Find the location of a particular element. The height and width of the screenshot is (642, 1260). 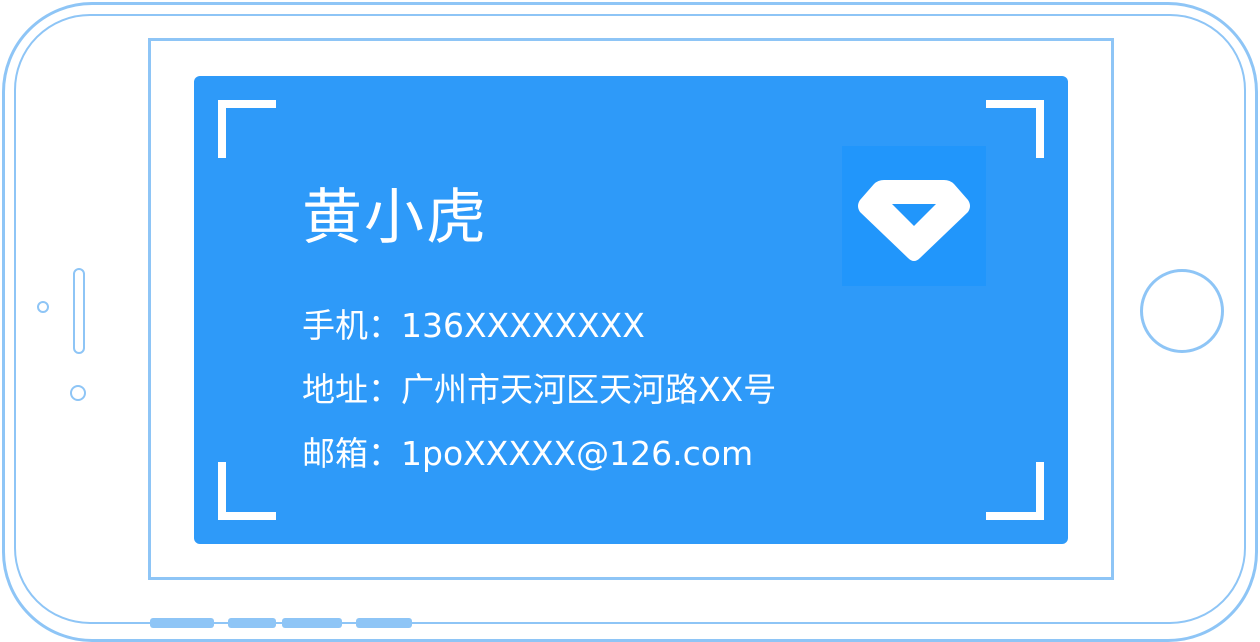

earpiece-speaker is located at coordinates (79, 311).